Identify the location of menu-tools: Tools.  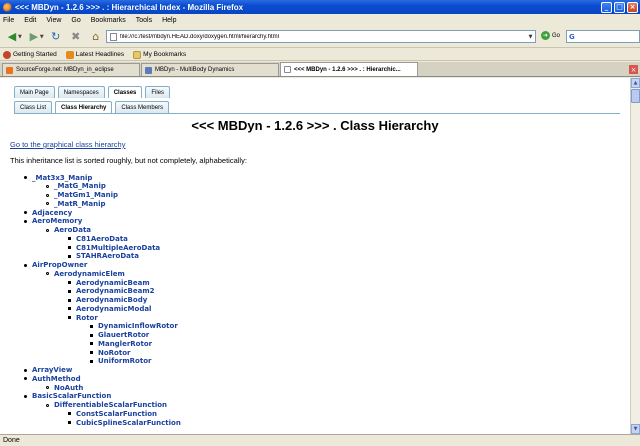
(144, 20).